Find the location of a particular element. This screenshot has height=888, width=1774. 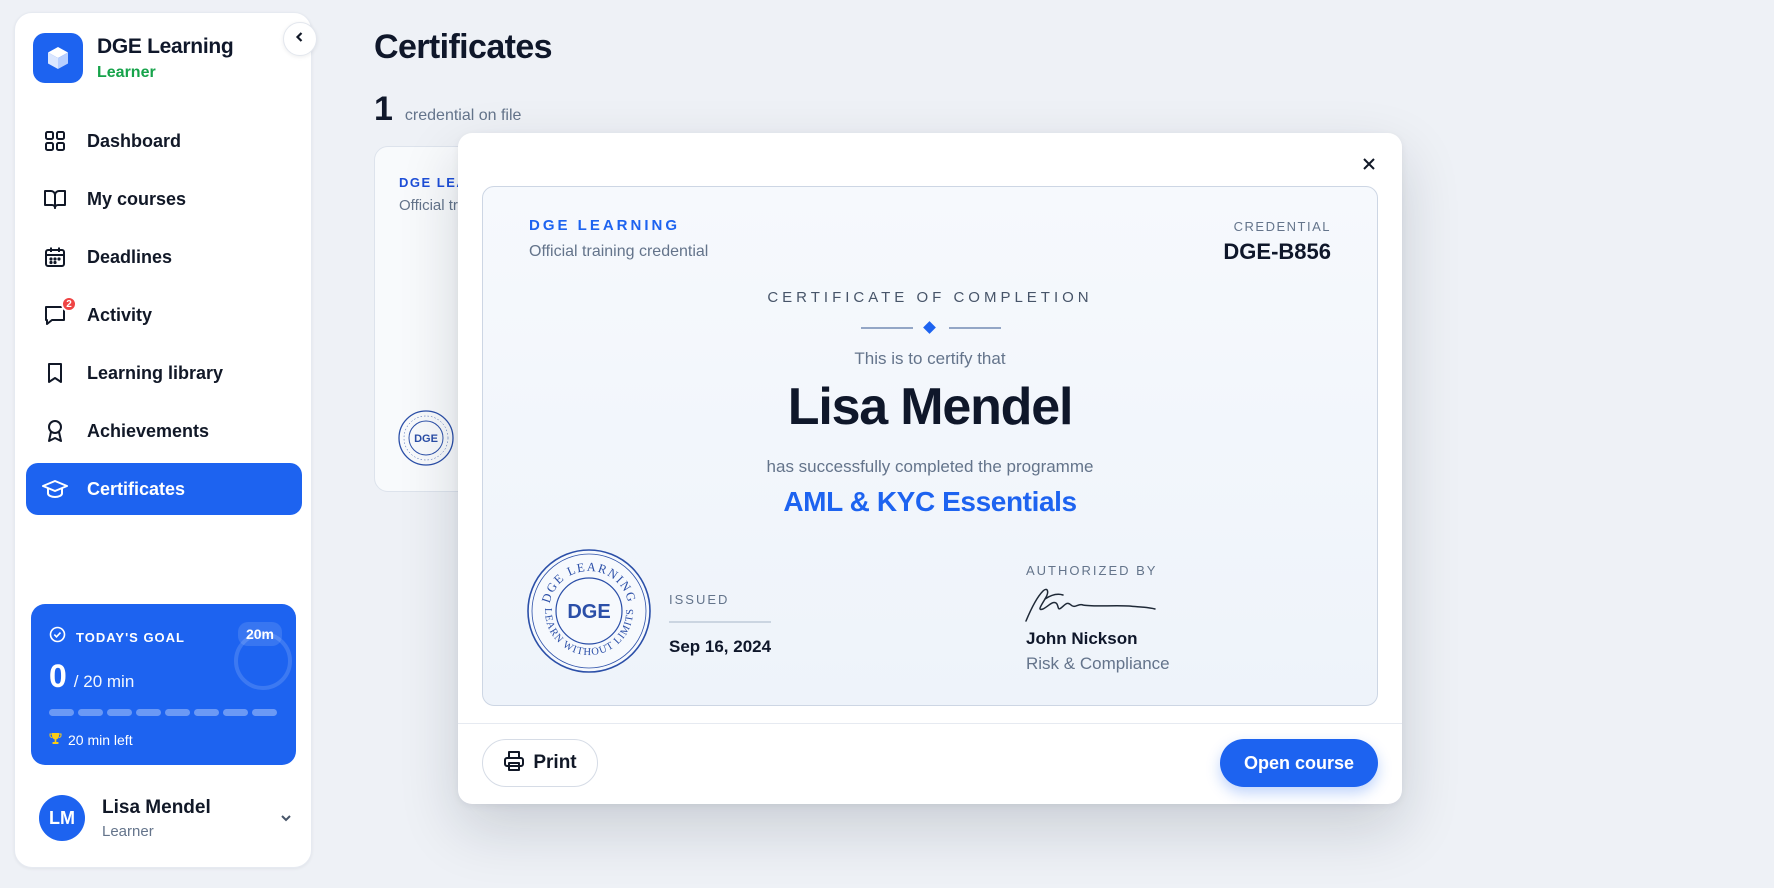

sidebar-item-deadlines: Deadlines is located at coordinates (164, 257).